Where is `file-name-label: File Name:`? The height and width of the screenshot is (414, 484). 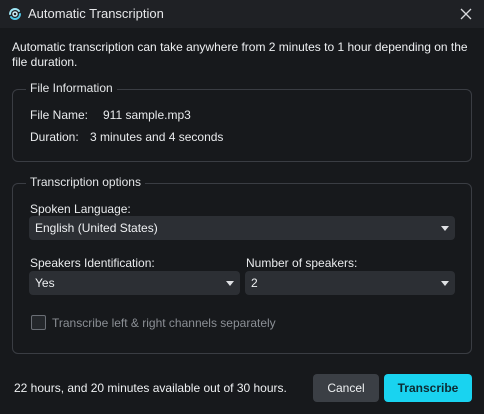 file-name-label: File Name: is located at coordinates (59, 115).